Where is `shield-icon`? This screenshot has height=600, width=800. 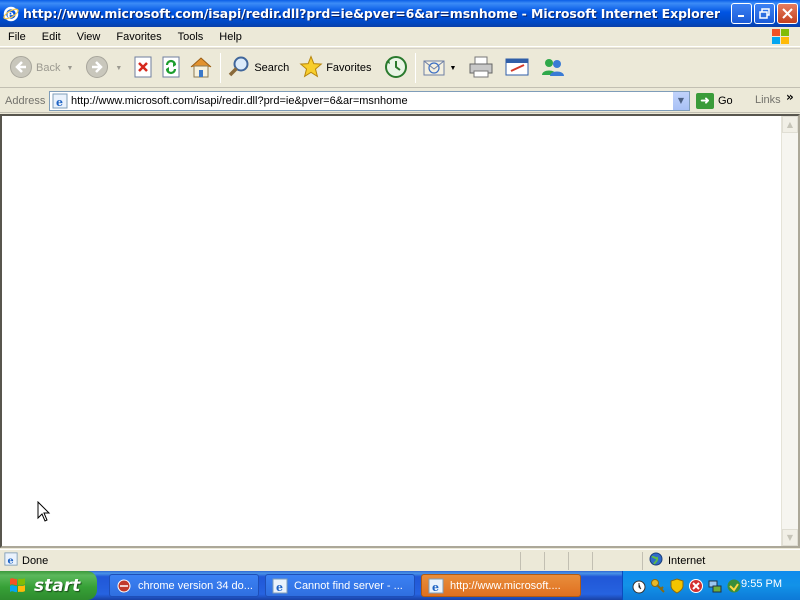
shield-icon is located at coordinates (677, 585).